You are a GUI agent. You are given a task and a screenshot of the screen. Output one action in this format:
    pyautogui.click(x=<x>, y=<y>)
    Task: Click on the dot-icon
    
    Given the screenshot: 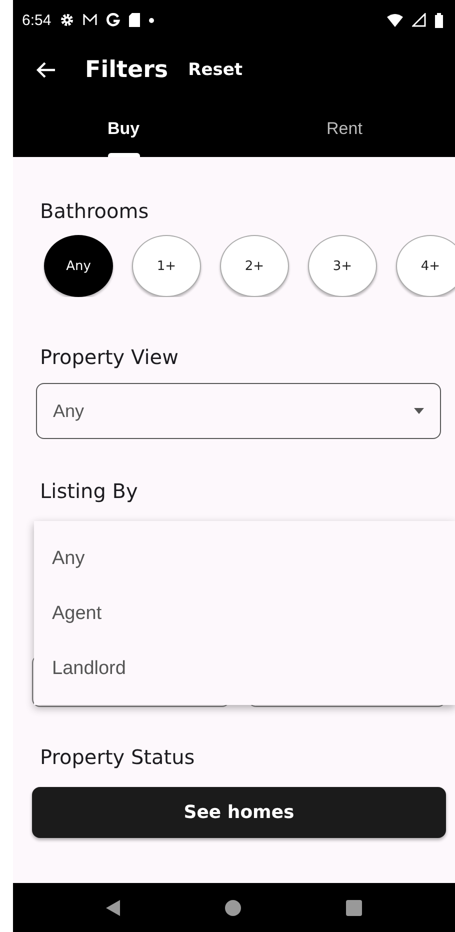 What is the action you would take?
    pyautogui.click(x=151, y=20)
    